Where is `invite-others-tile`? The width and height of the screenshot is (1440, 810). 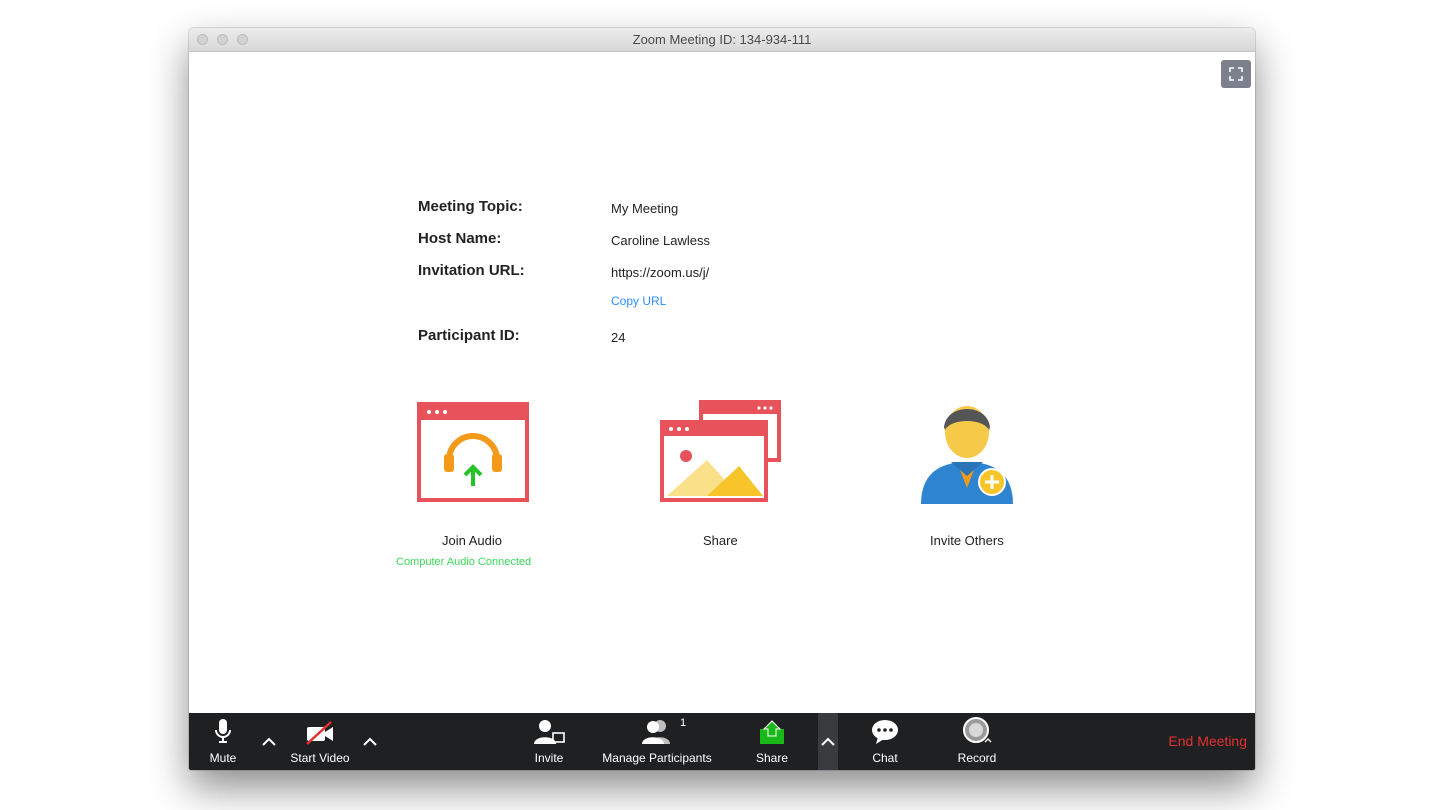
invite-others-tile is located at coordinates (967, 452).